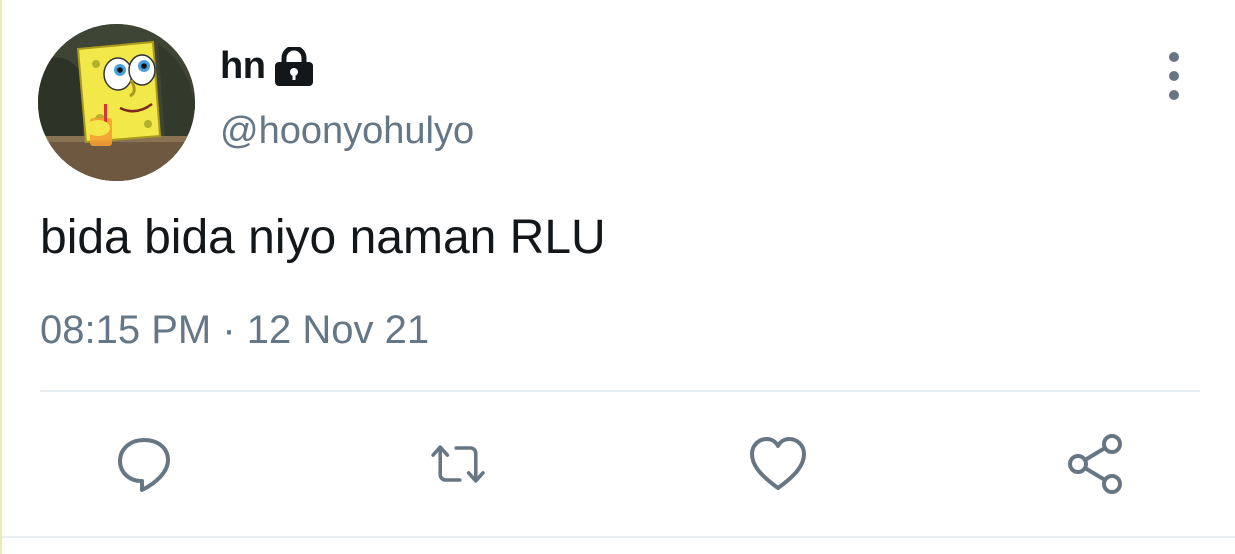 The width and height of the screenshot is (1235, 554). Describe the element at coordinates (618, 537) in the screenshot. I see `bottom-divider` at that location.